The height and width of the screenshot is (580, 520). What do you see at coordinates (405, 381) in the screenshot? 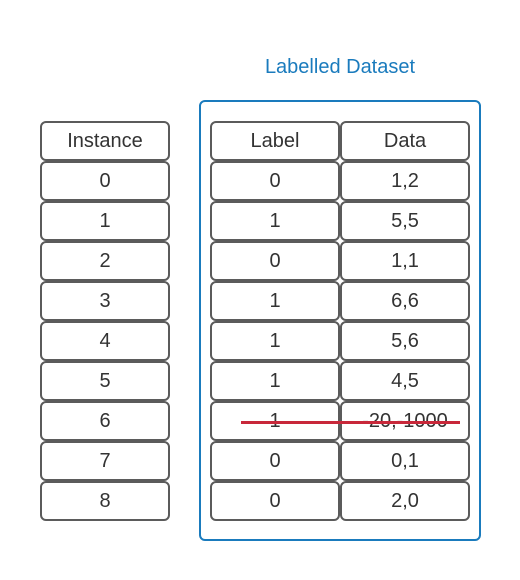
I see `data-cell: 4,5` at bounding box center [405, 381].